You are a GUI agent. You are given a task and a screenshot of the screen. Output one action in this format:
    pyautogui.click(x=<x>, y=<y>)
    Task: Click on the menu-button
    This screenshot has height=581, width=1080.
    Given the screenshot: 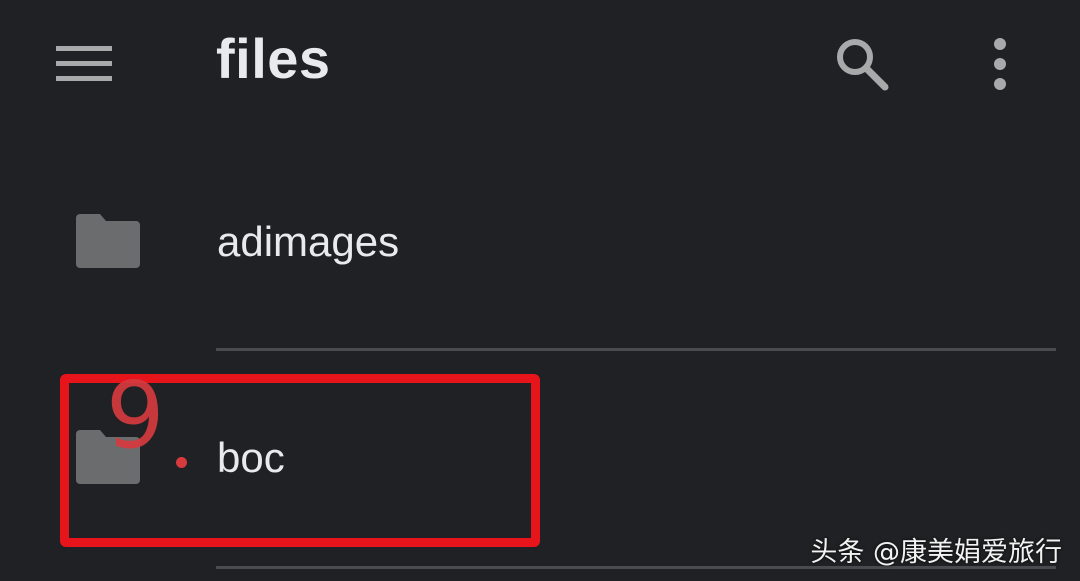 What is the action you would take?
    pyautogui.click(x=84, y=64)
    